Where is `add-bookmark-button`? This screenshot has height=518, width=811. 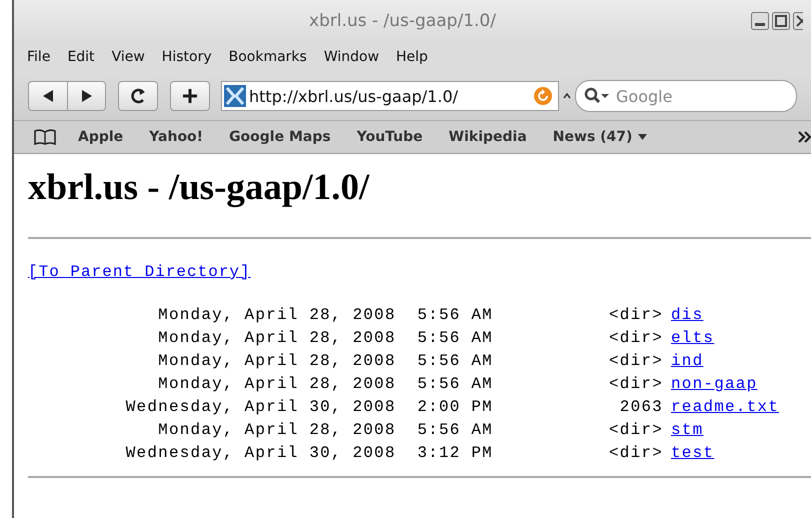
add-bookmark-button is located at coordinates (190, 96).